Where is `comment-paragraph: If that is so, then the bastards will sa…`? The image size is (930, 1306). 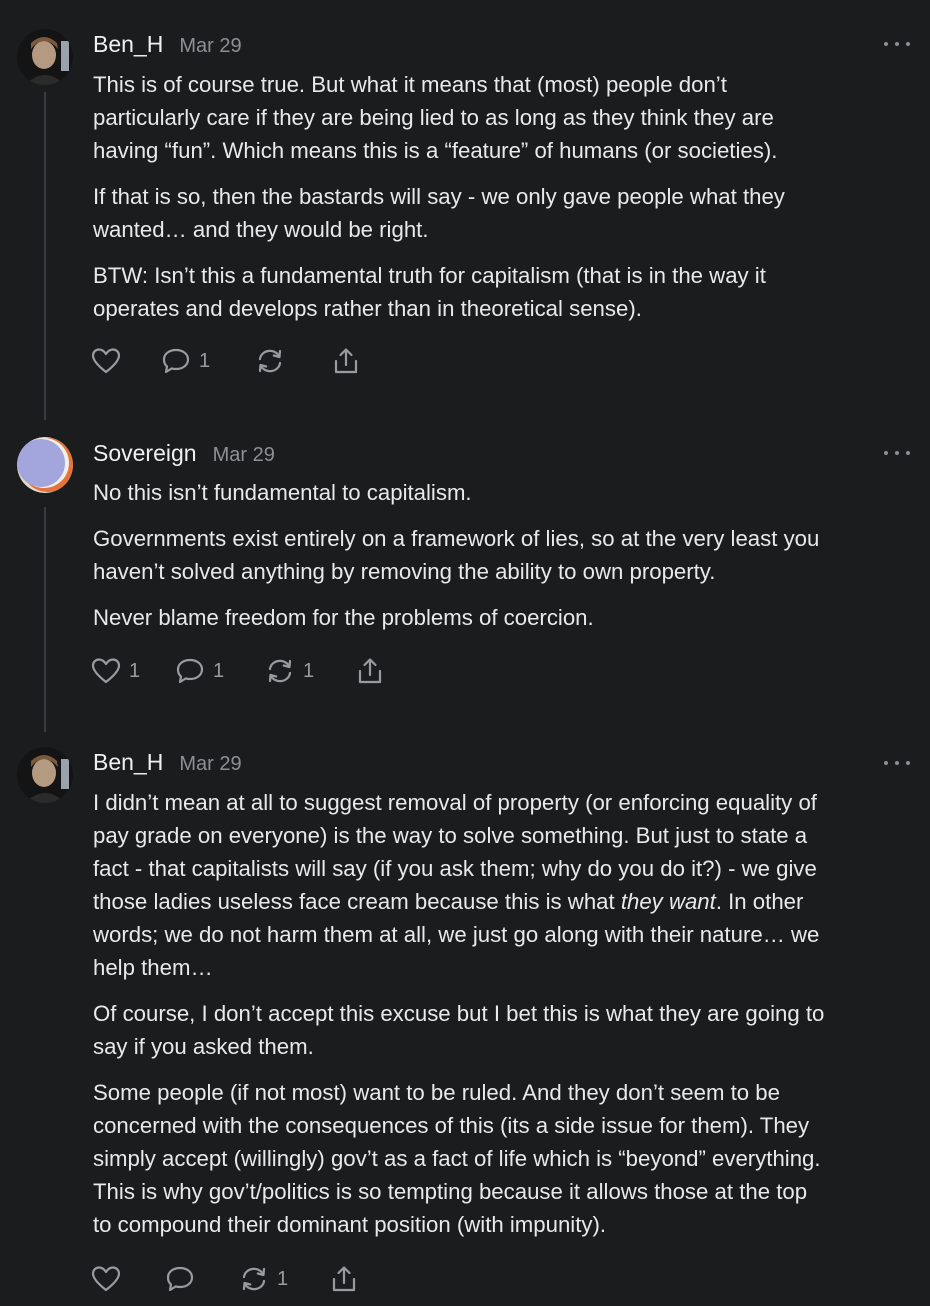
comment-paragraph: If that is so, then the bastards will sa… is located at coordinates (439, 213).